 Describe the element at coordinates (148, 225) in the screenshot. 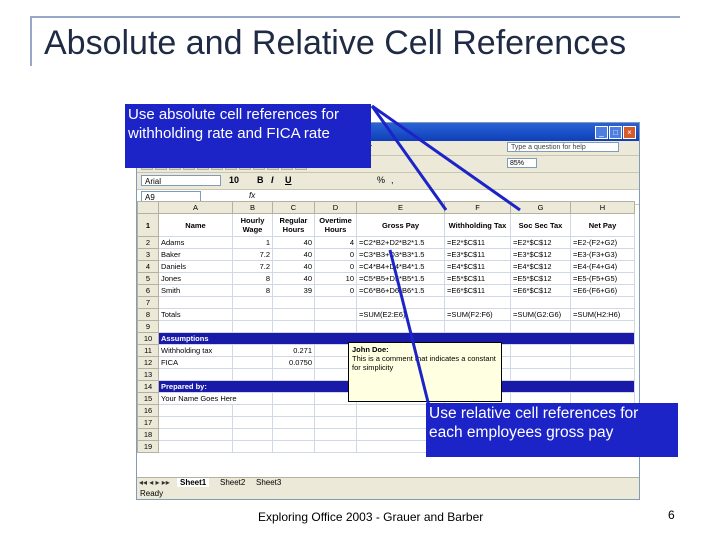

I see `row-header: 1` at that location.